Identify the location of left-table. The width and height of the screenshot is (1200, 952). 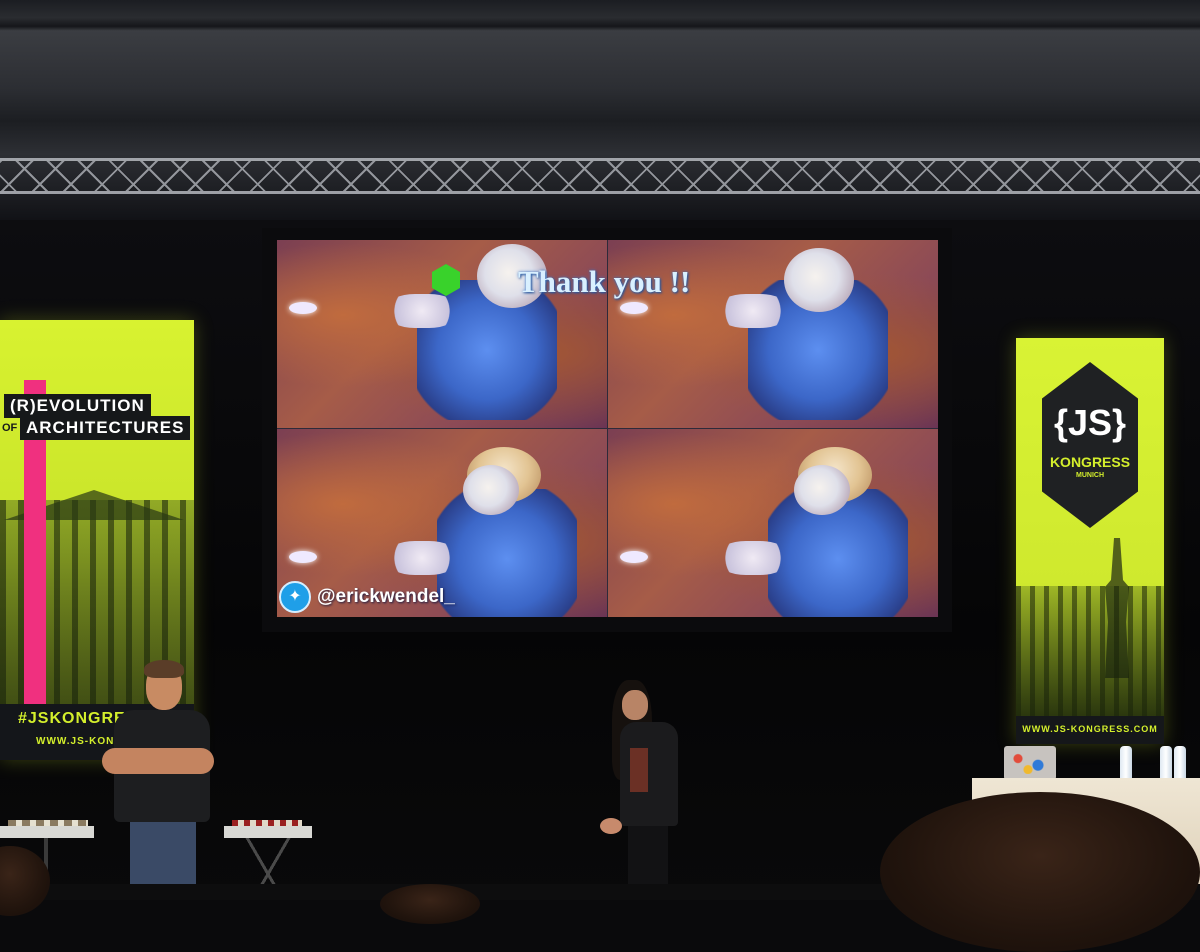
(47, 832).